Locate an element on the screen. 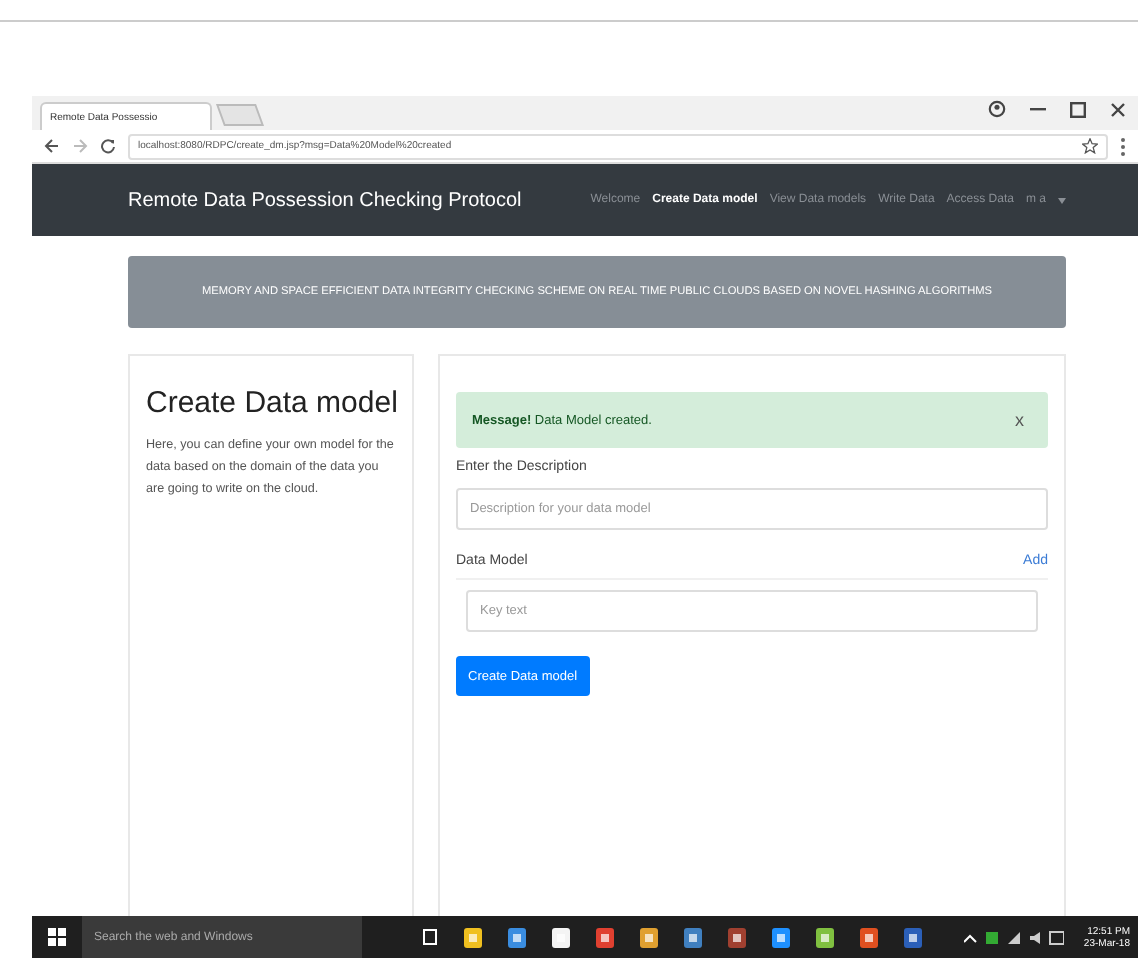 This screenshot has width=1138, height=958. star-icon is located at coordinates (1090, 146).